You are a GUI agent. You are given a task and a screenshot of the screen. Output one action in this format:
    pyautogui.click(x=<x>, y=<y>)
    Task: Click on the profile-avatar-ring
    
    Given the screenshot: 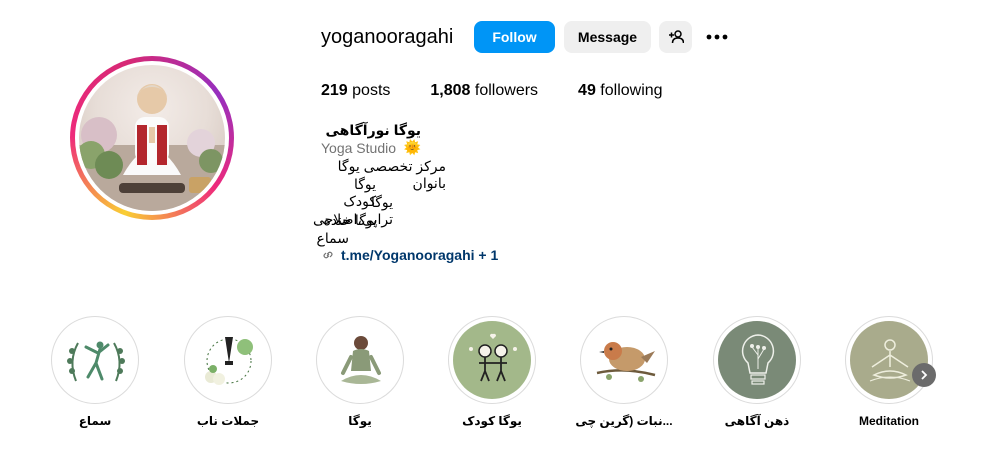 What is the action you would take?
    pyautogui.click(x=152, y=138)
    